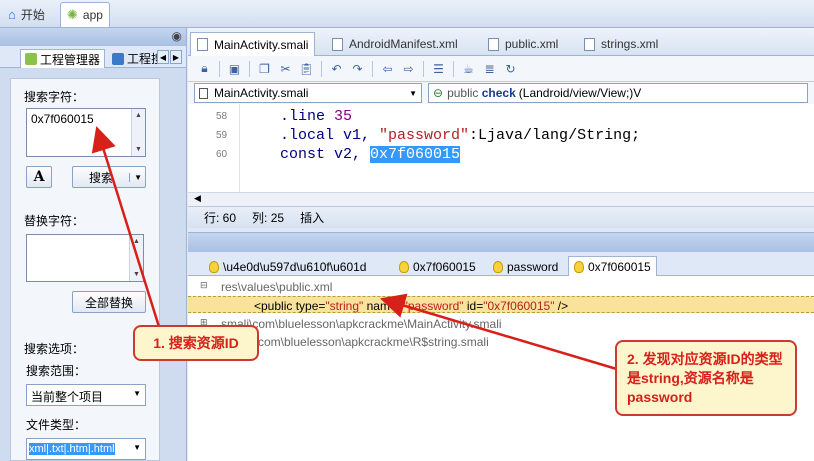 The height and width of the screenshot is (461, 814). I want to click on tab-mainactivity-smali: MainActivity.smali, so click(253, 44).